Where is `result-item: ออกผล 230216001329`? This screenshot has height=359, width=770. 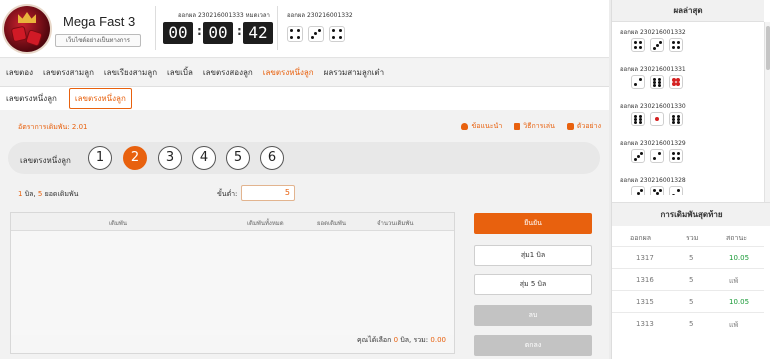 result-item: ออกผล 230216001329 is located at coordinates (690, 156).